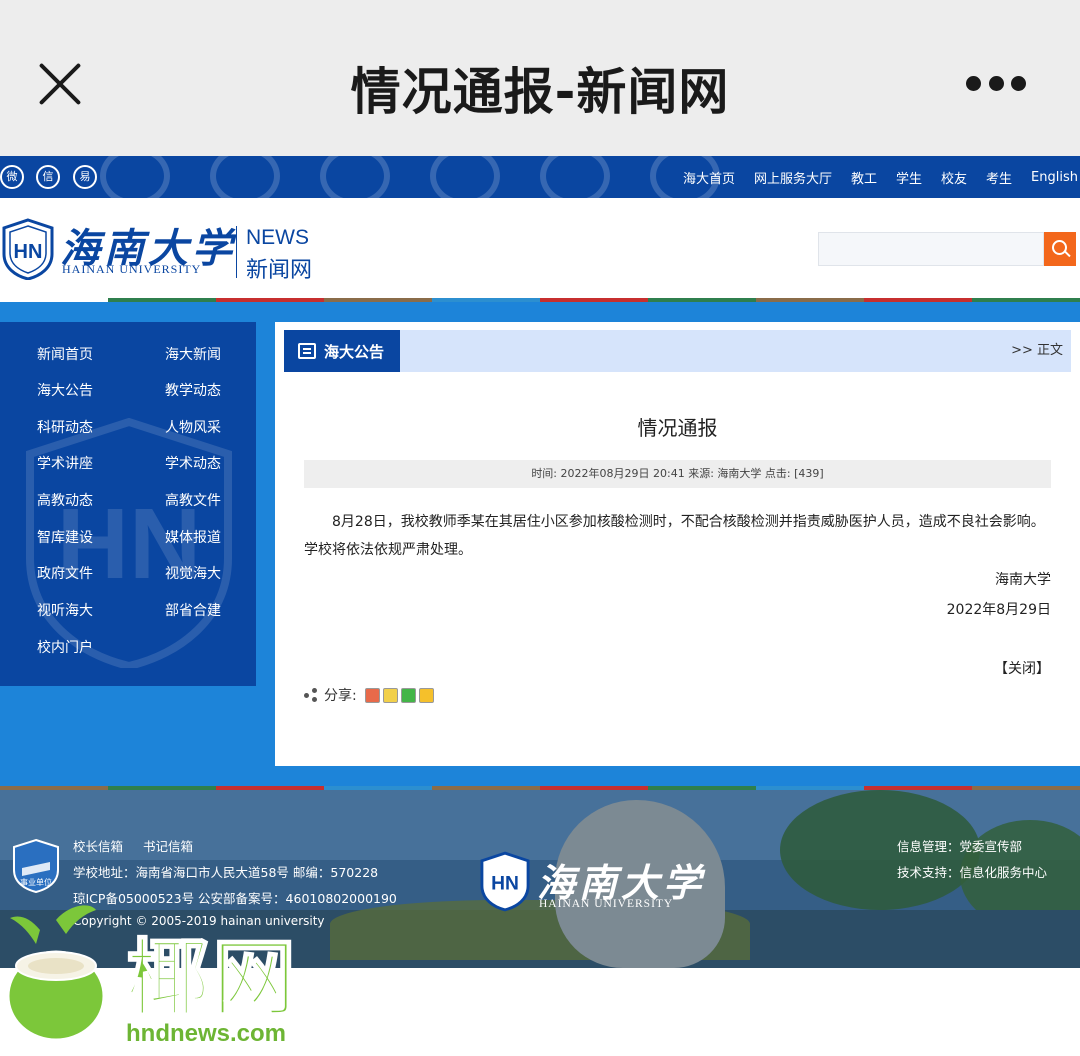 The width and height of the screenshot is (1080, 1056). What do you see at coordinates (65, 573) in the screenshot?
I see `sidebar-item-gov-docs: 政府文件` at bounding box center [65, 573].